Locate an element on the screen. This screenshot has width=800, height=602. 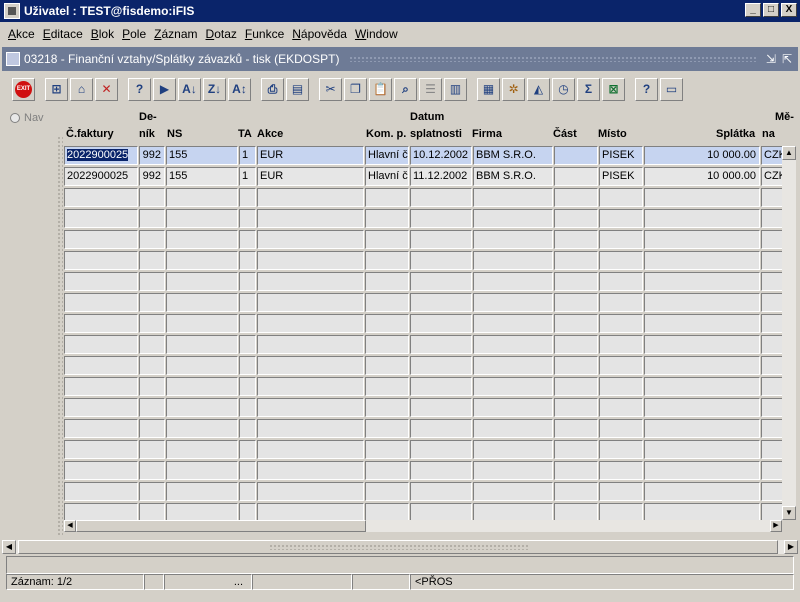
gauge-button: ◷ is located at coordinates (563, 89).